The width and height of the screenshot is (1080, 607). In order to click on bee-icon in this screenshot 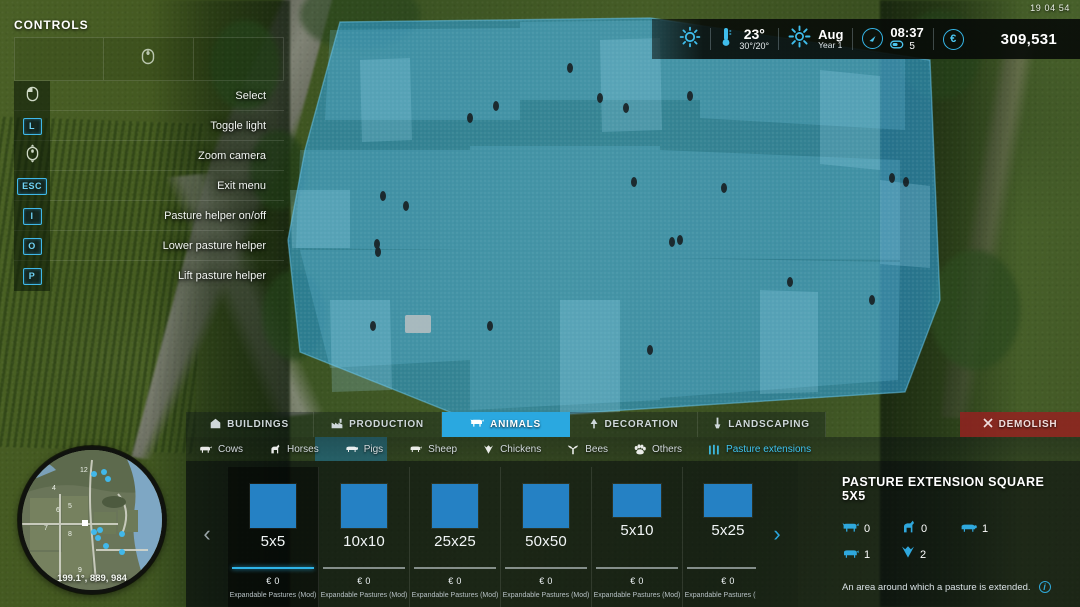, I will do `click(573, 449)`.